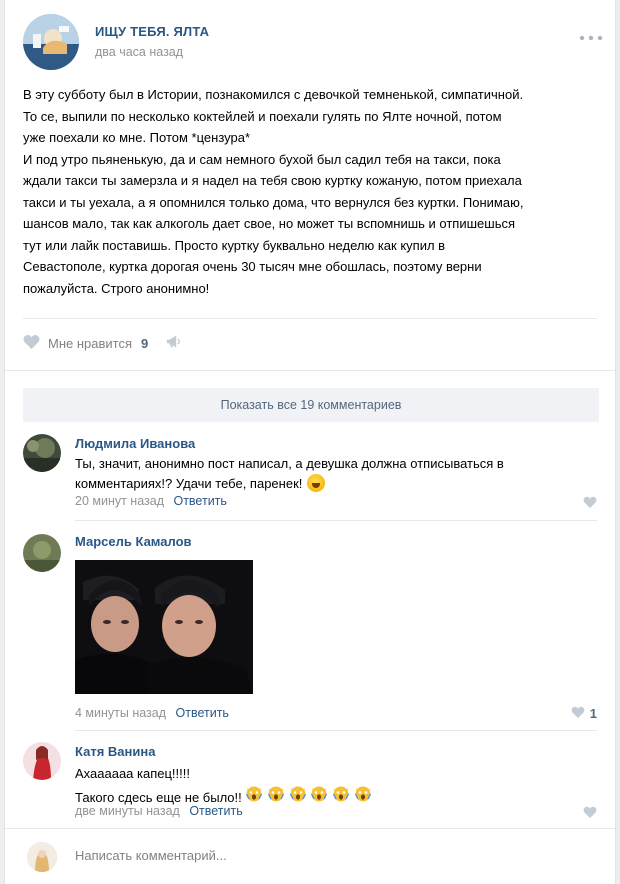 This screenshot has height=884, width=620. What do you see at coordinates (310, 370) in the screenshot?
I see `comments-section-top` at bounding box center [310, 370].